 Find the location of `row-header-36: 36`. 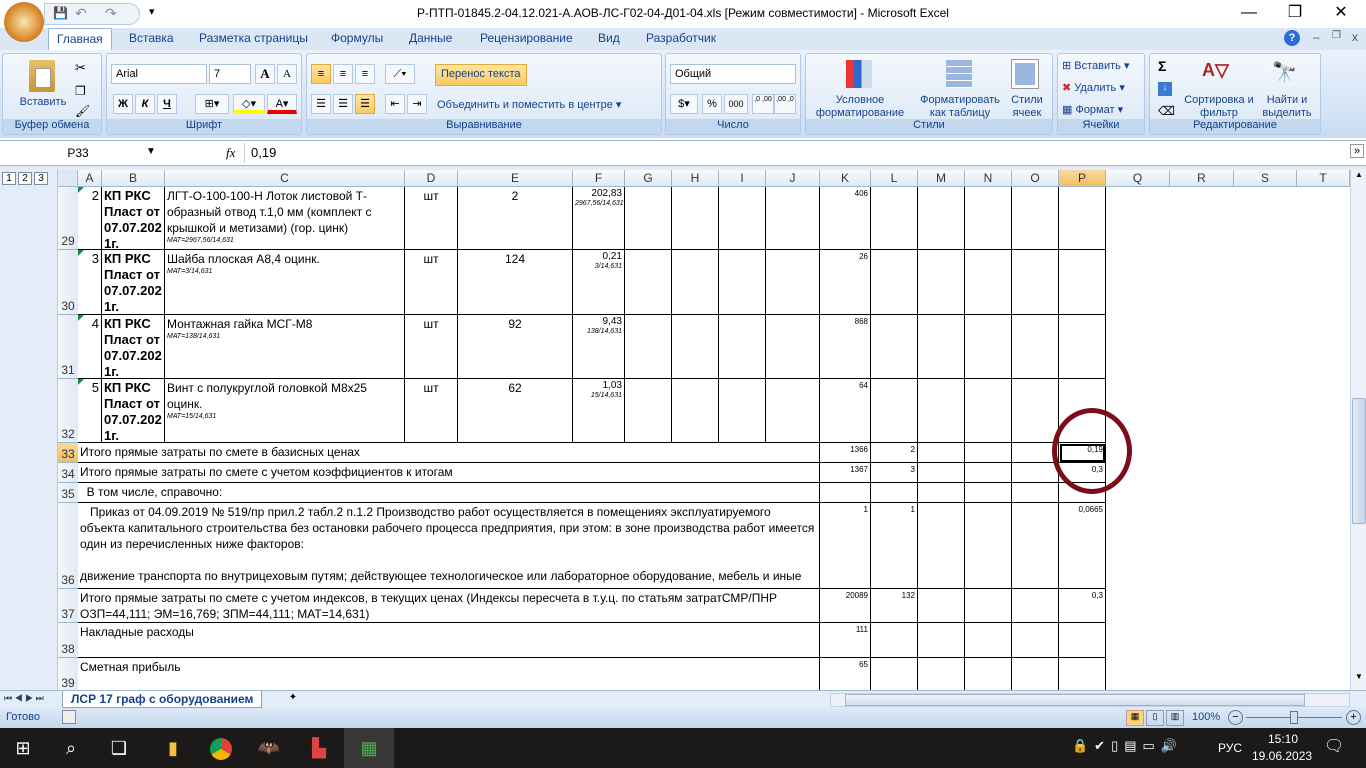

row-header-36: 36 is located at coordinates (68, 546).